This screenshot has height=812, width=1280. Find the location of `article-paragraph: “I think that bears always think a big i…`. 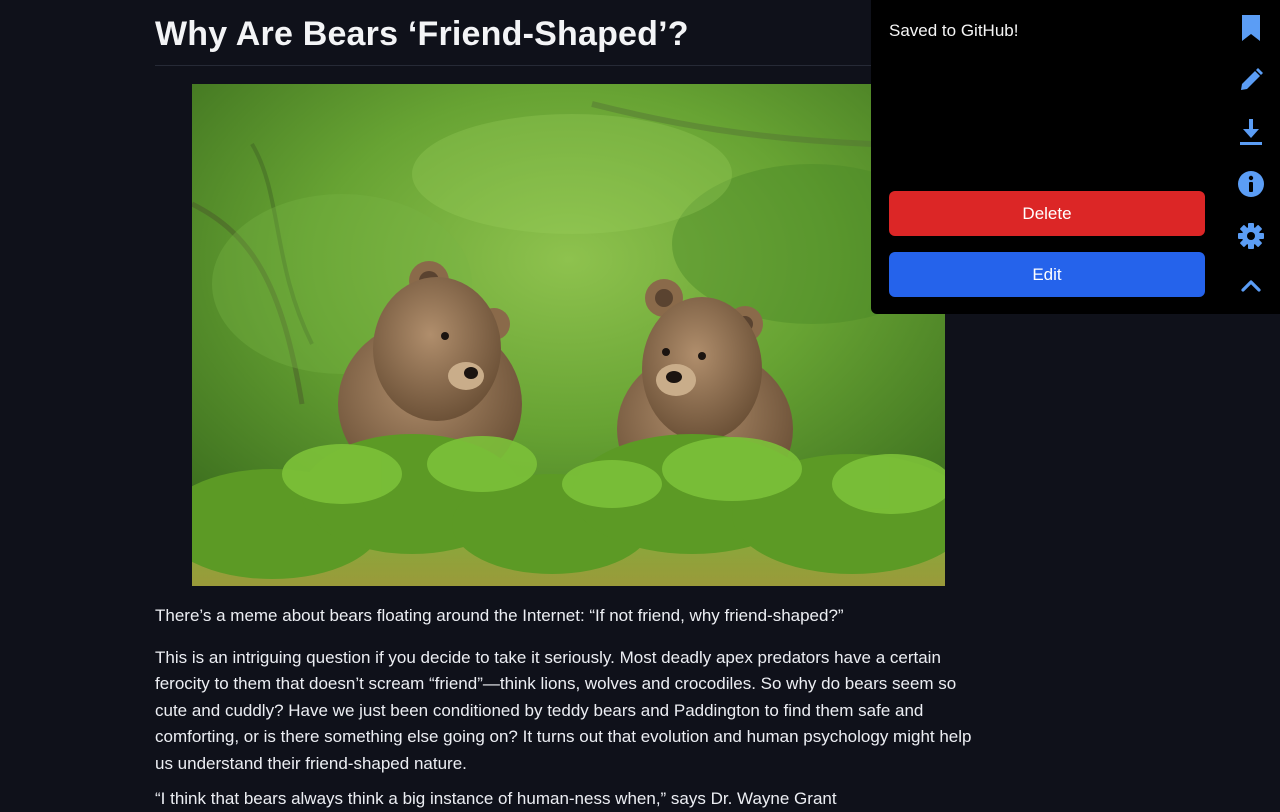

article-paragraph: “I think that bears always think a big i… is located at coordinates (496, 798).